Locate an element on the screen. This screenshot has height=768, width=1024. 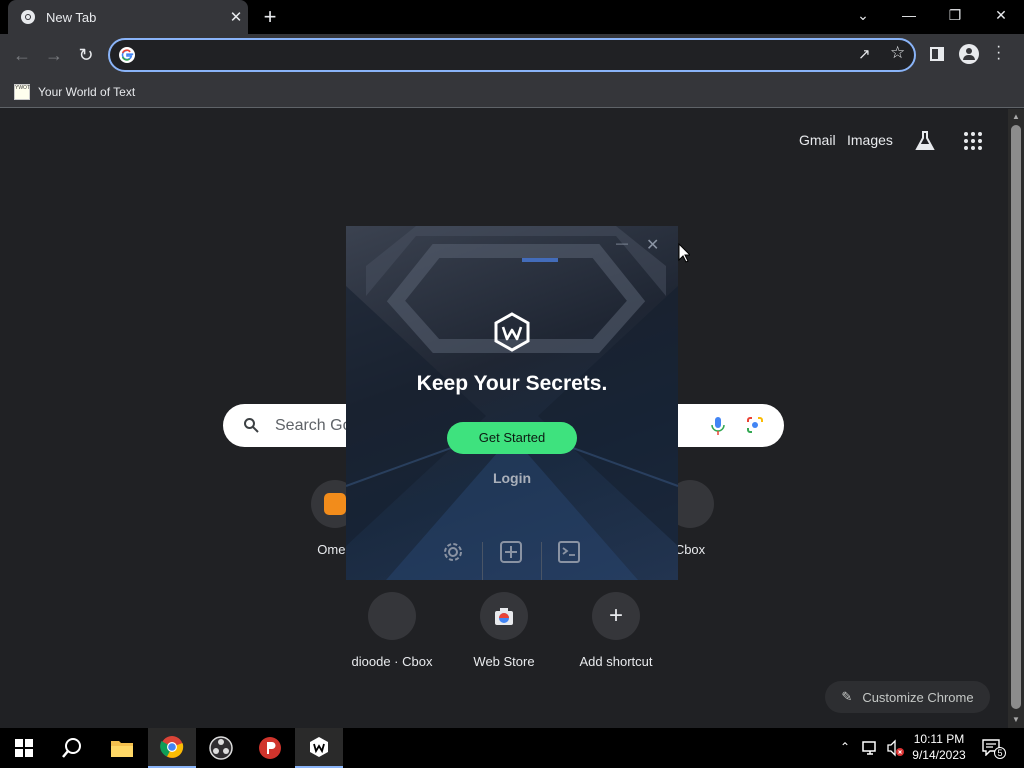
obs-icon is located at coordinates (221, 748).